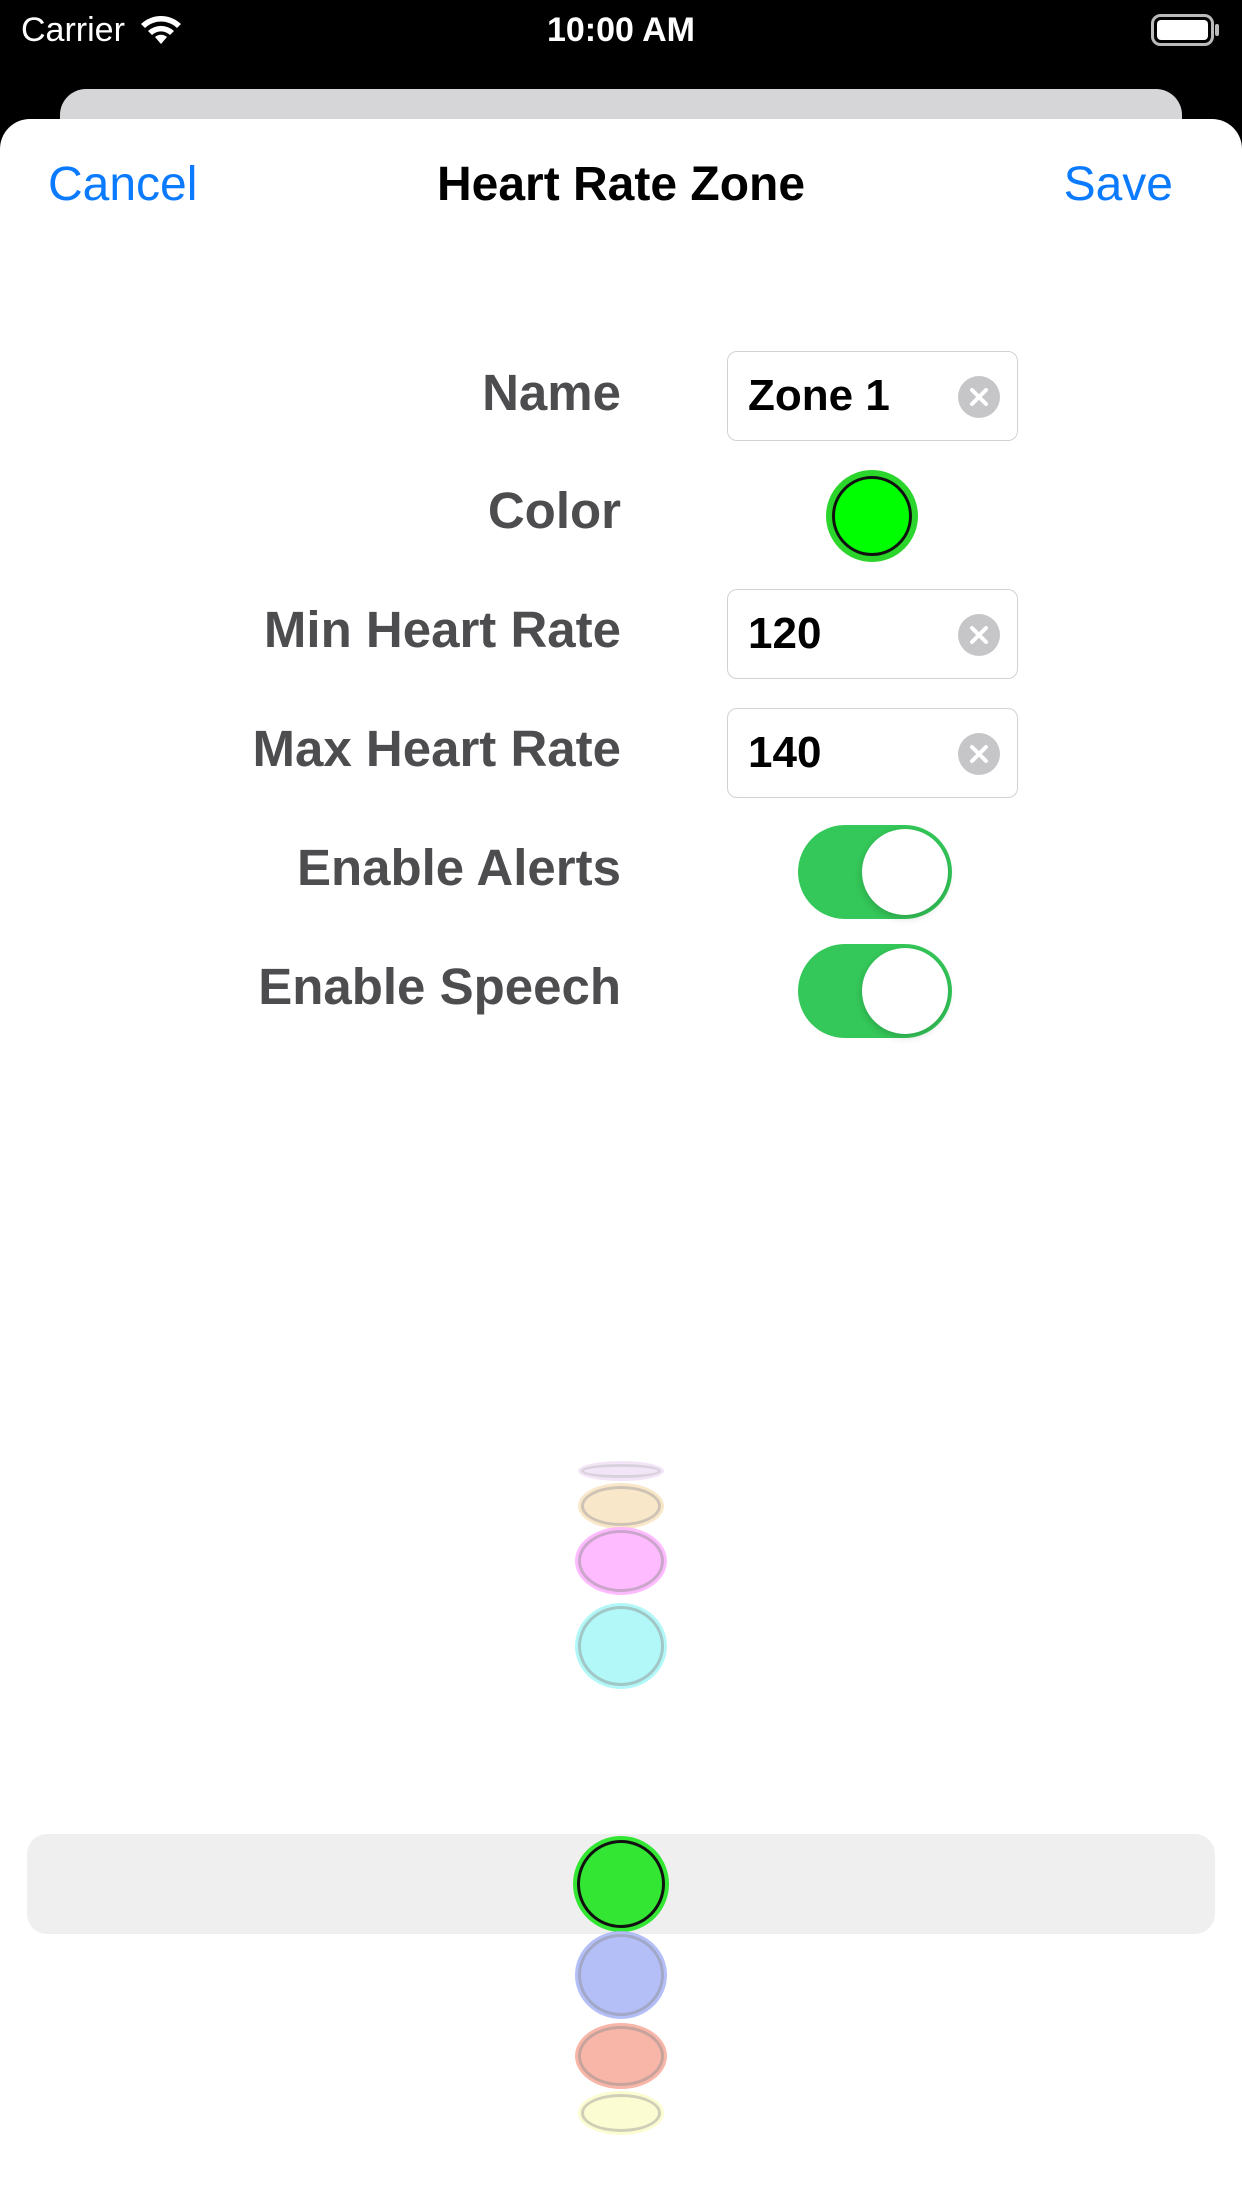 The width and height of the screenshot is (1242, 2208). I want to click on swatch-ring, so click(872, 516).